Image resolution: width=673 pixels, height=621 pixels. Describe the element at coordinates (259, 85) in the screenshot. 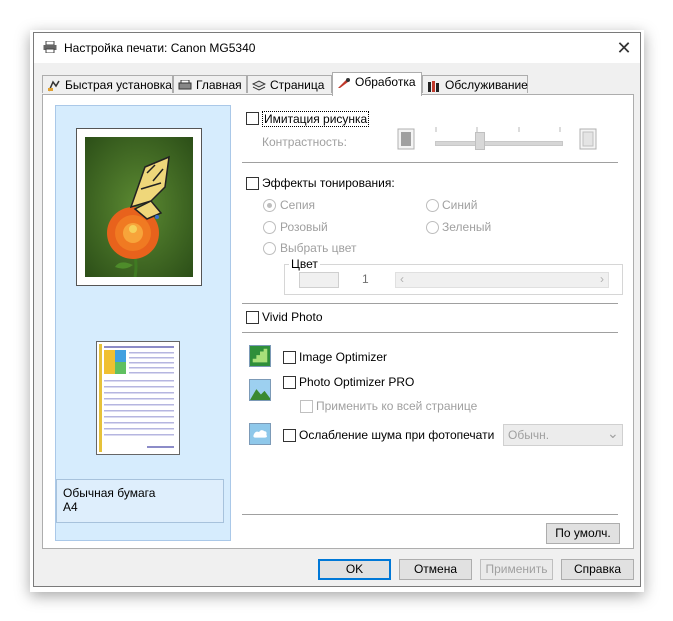

I see `page-setup-icon` at that location.